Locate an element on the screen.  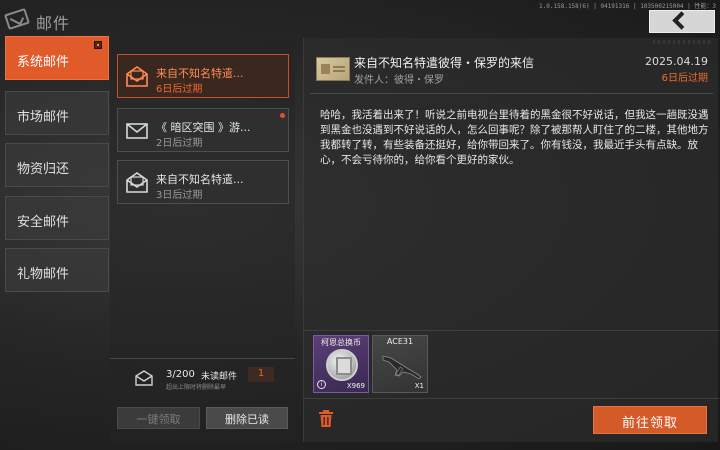
attachment-item: ACE31 X1 is located at coordinates (400, 364).